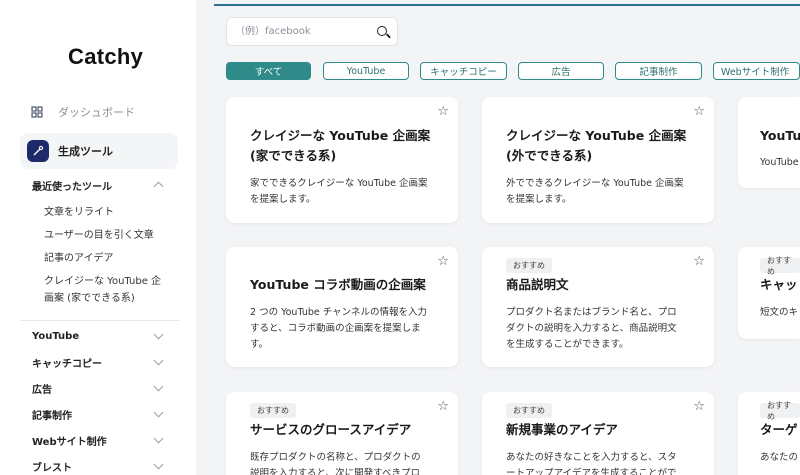 This screenshot has height=475, width=800. What do you see at coordinates (335, 457) in the screenshot?
I see `card-description: 既存プロダクトの名称と、プロダクトの` at bounding box center [335, 457].